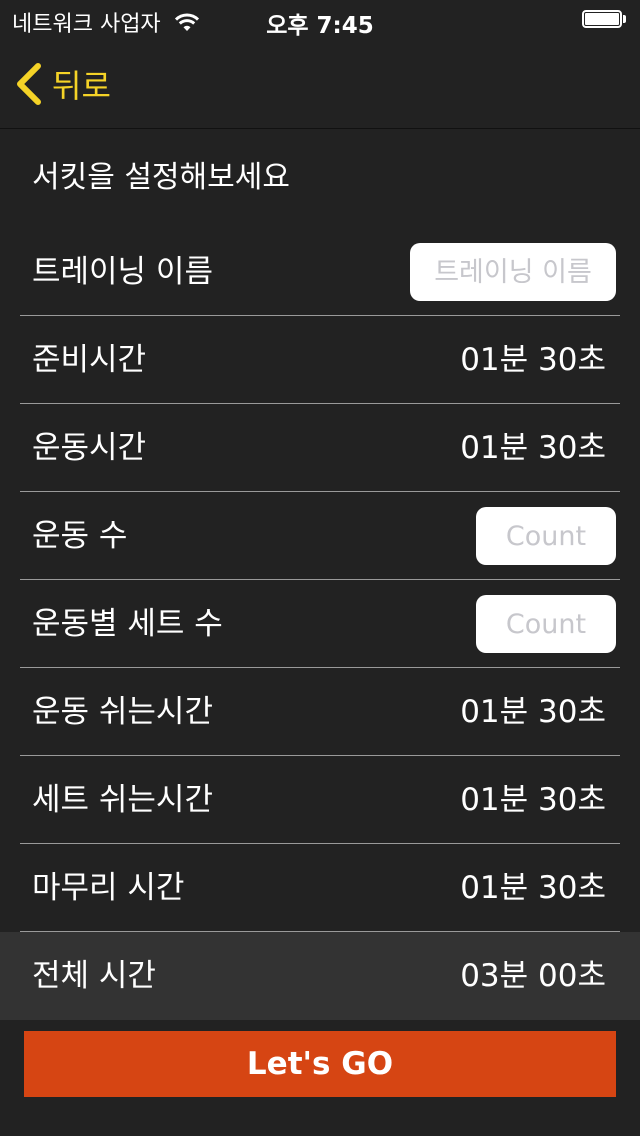  Describe the element at coordinates (533, 976) in the screenshot. I see `total-time-value: 03분 00초` at that location.